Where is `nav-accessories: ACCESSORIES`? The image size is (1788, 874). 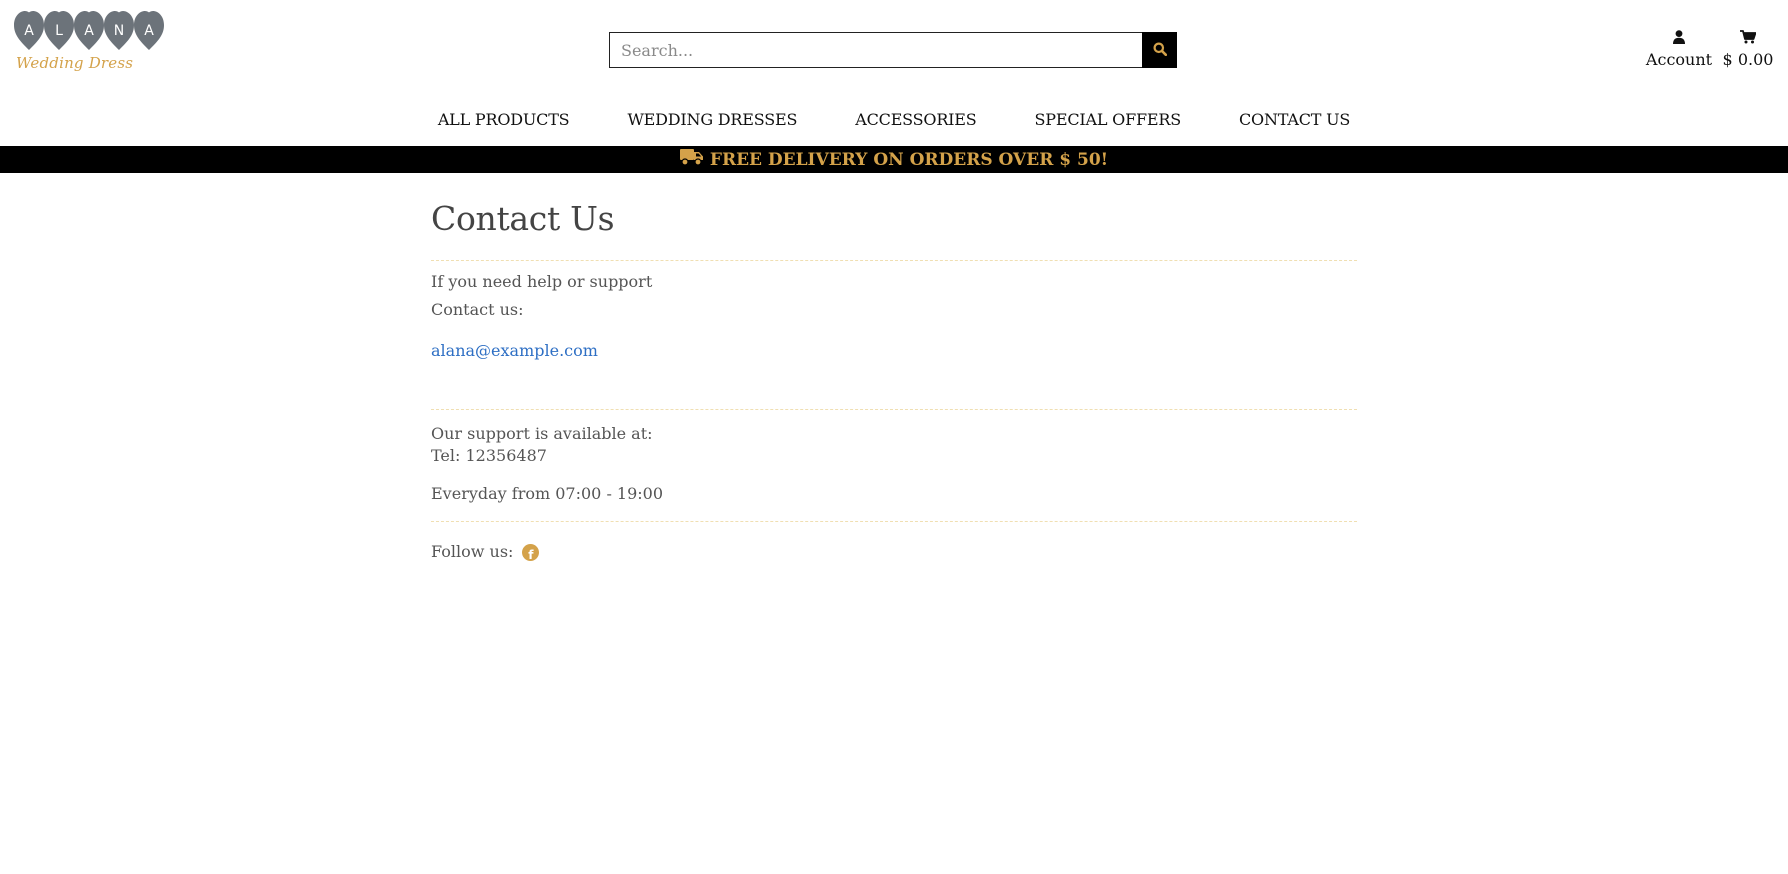 nav-accessories: ACCESSORIES is located at coordinates (915, 120).